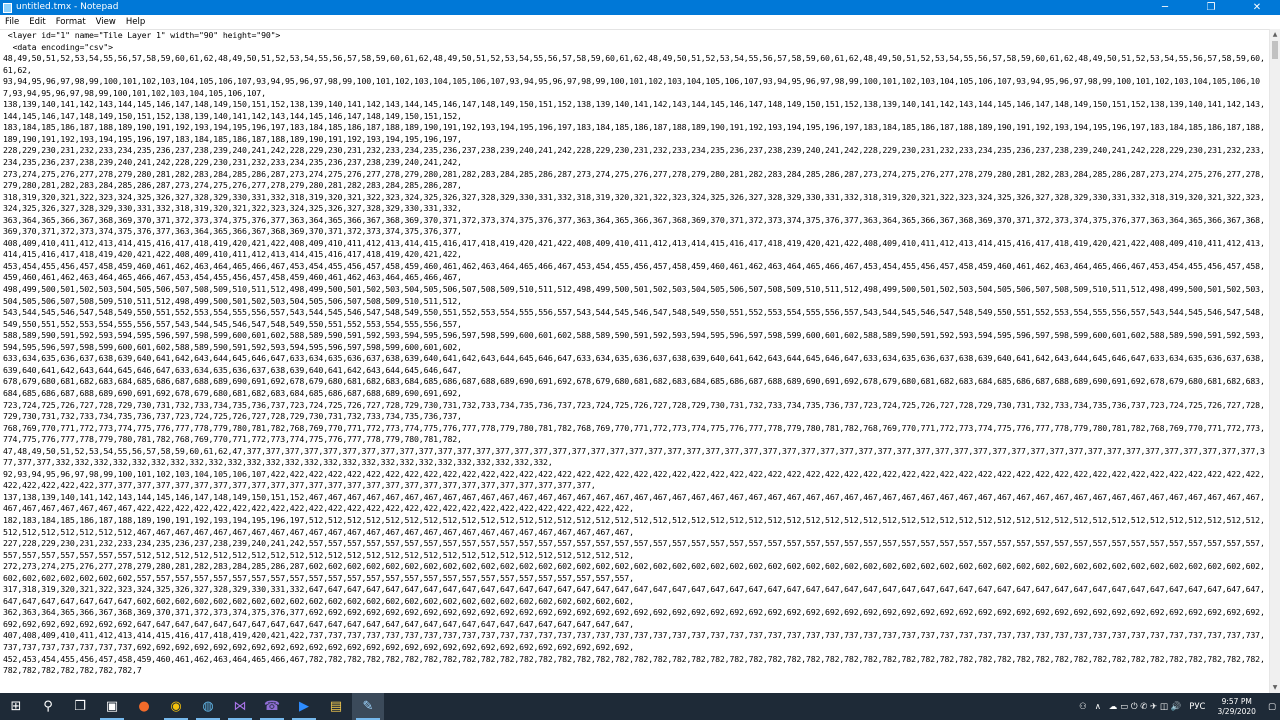 This screenshot has height=720, width=1280. What do you see at coordinates (208, 706) in the screenshot?
I see `taskbar-app-3-icon: ◍` at bounding box center [208, 706].